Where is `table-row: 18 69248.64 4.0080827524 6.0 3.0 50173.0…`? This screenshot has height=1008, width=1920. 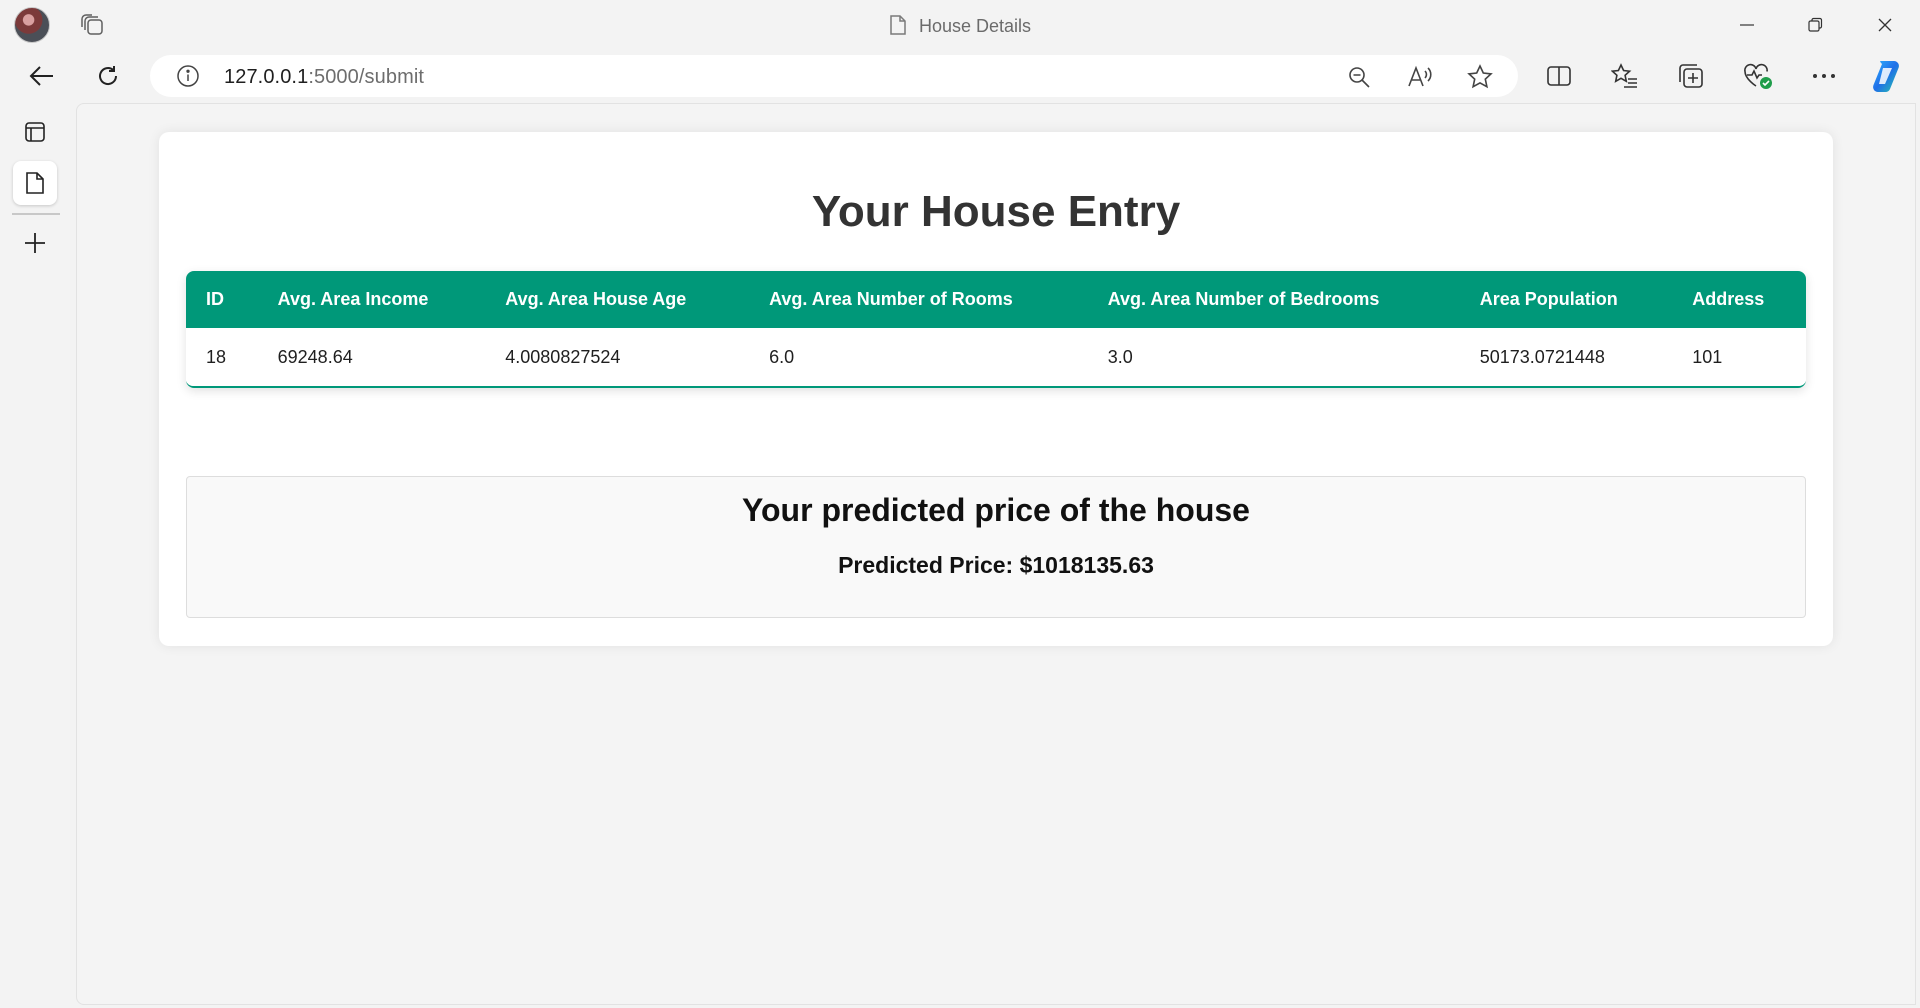
table-row: 18 69248.64 4.0080827524 6.0 3.0 50173.0… is located at coordinates (996, 357).